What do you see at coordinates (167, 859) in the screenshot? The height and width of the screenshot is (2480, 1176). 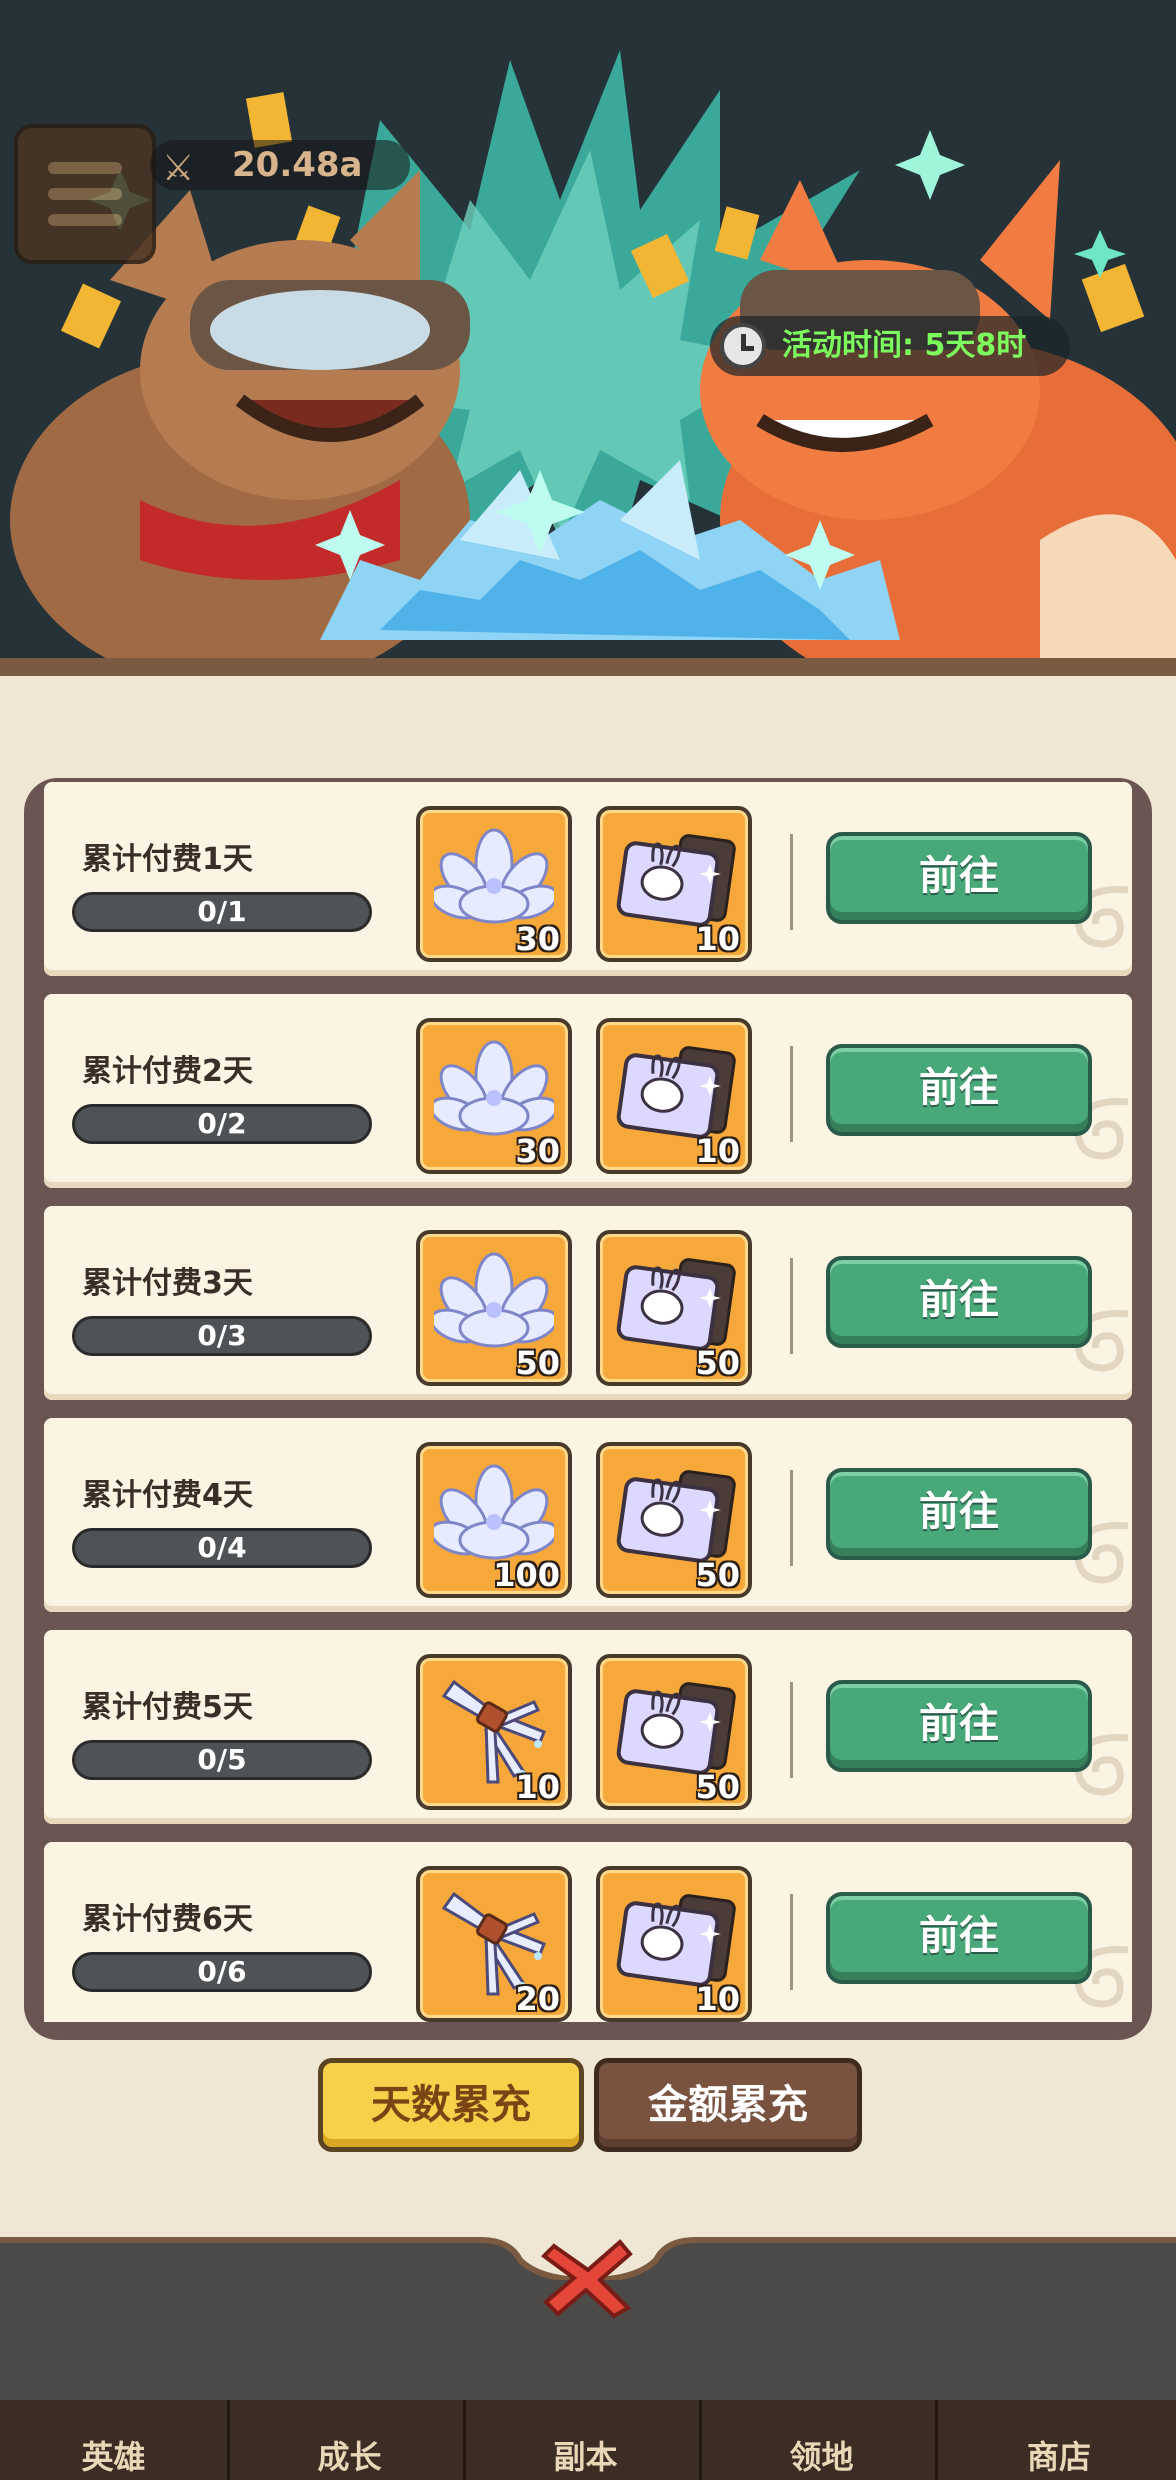 I see `row-title: 累计付费1天` at bounding box center [167, 859].